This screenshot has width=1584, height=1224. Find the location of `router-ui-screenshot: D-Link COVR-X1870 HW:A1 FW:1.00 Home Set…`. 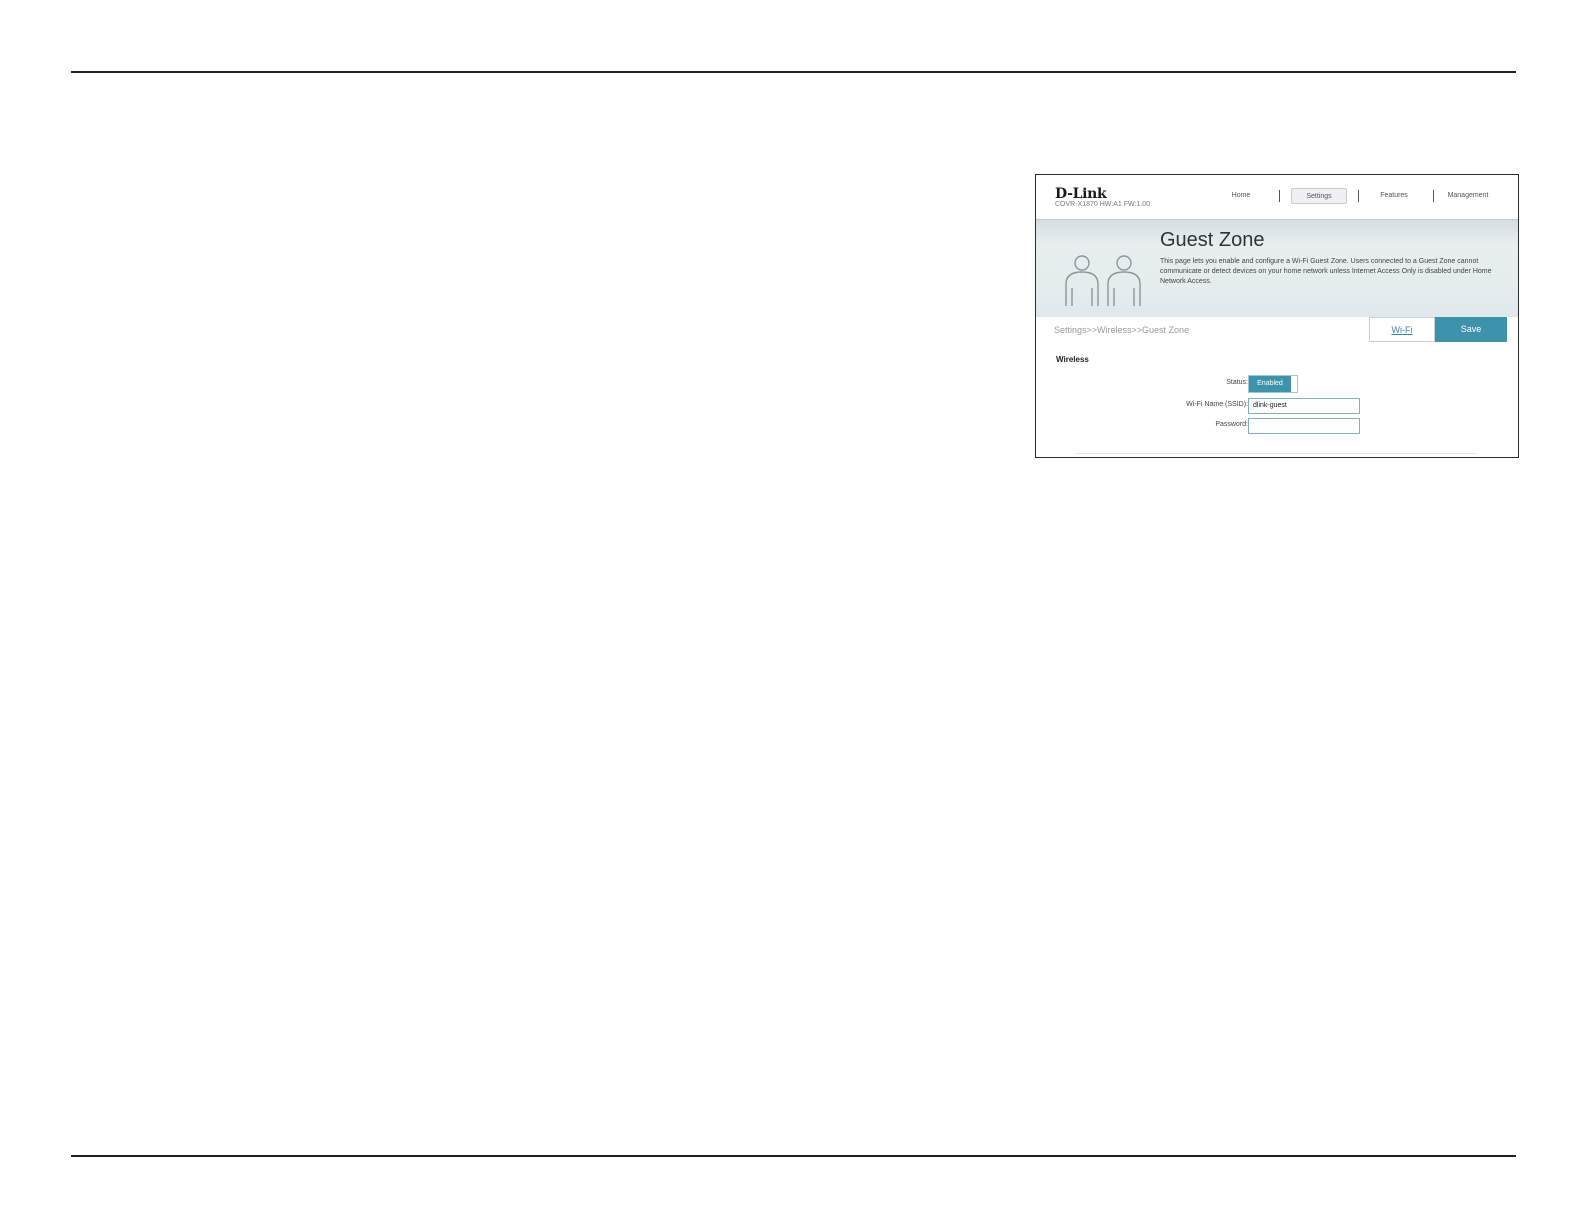

router-ui-screenshot: D-Link COVR-X1870 HW:A1 FW:1.00 Home Set… is located at coordinates (1277, 316).